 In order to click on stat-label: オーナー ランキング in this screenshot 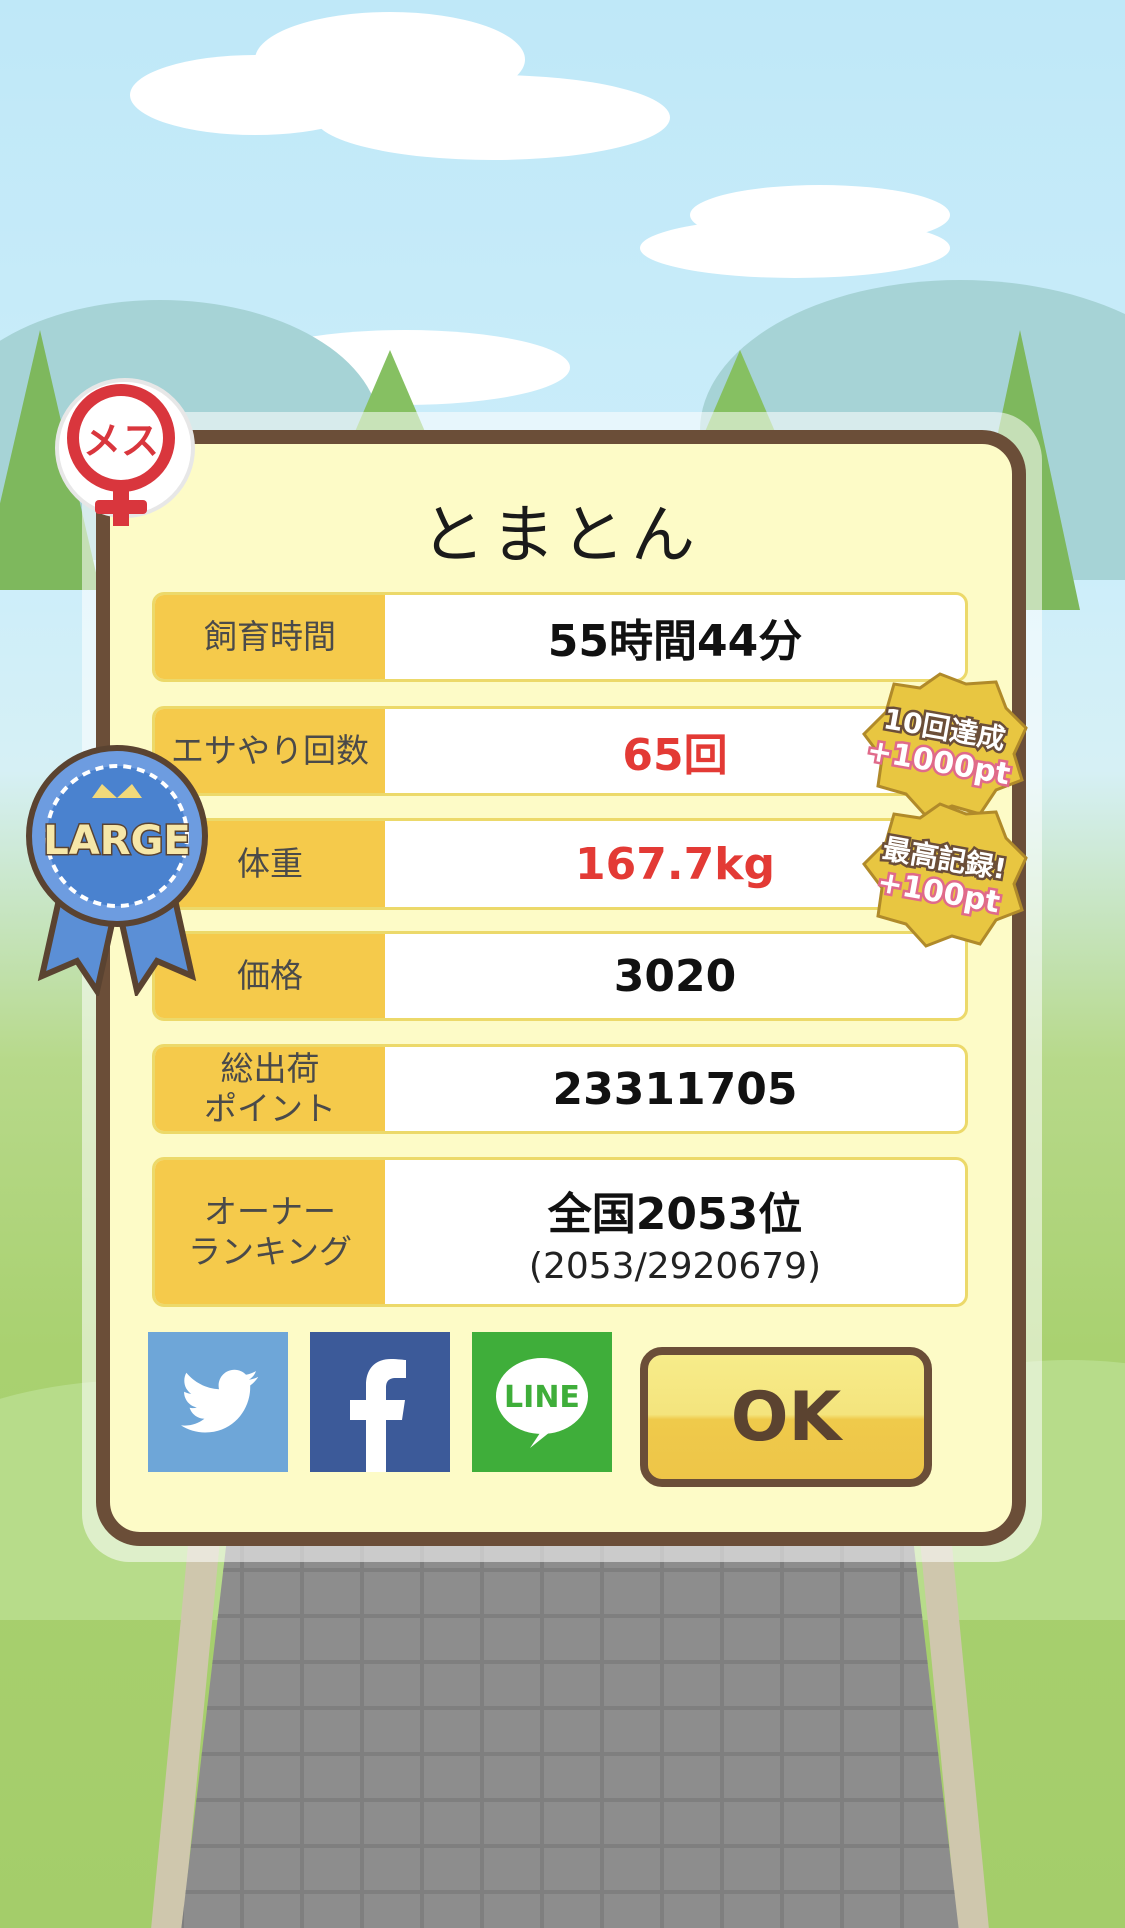, I will do `click(270, 1232)`.